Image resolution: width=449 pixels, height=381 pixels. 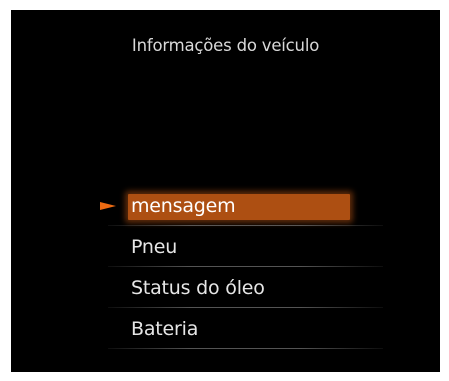 What do you see at coordinates (165, 329) in the screenshot?
I see `menu-item-label: Bateria` at bounding box center [165, 329].